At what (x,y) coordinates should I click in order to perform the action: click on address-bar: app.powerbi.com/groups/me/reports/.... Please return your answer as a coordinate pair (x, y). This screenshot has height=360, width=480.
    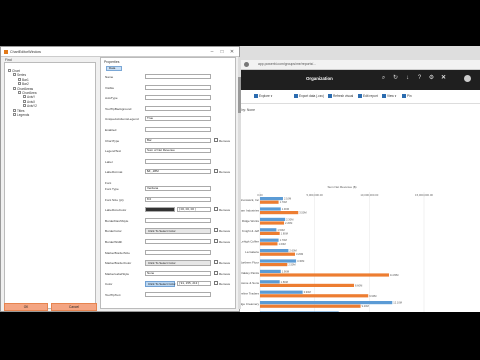
    Looking at the image, I should click on (356, 65).